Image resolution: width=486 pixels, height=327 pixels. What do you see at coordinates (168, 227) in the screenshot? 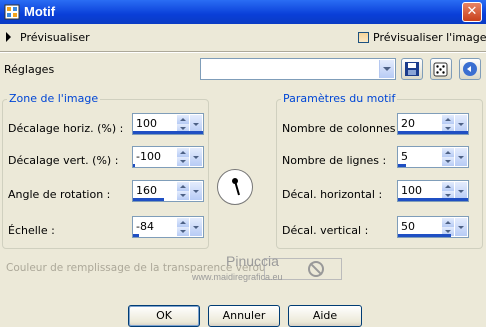
I see `scale-spinner: -84` at bounding box center [168, 227].